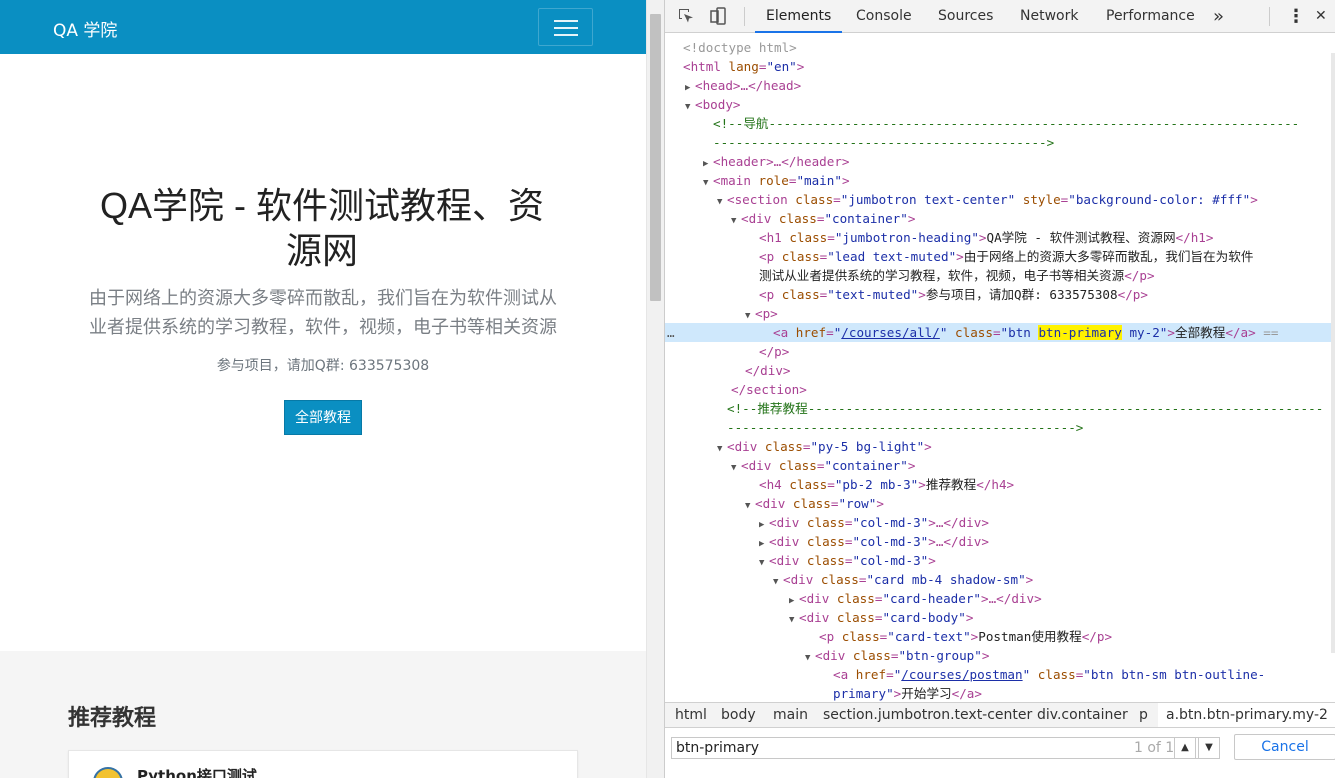  I want to click on tab-console: Console, so click(884, 16).